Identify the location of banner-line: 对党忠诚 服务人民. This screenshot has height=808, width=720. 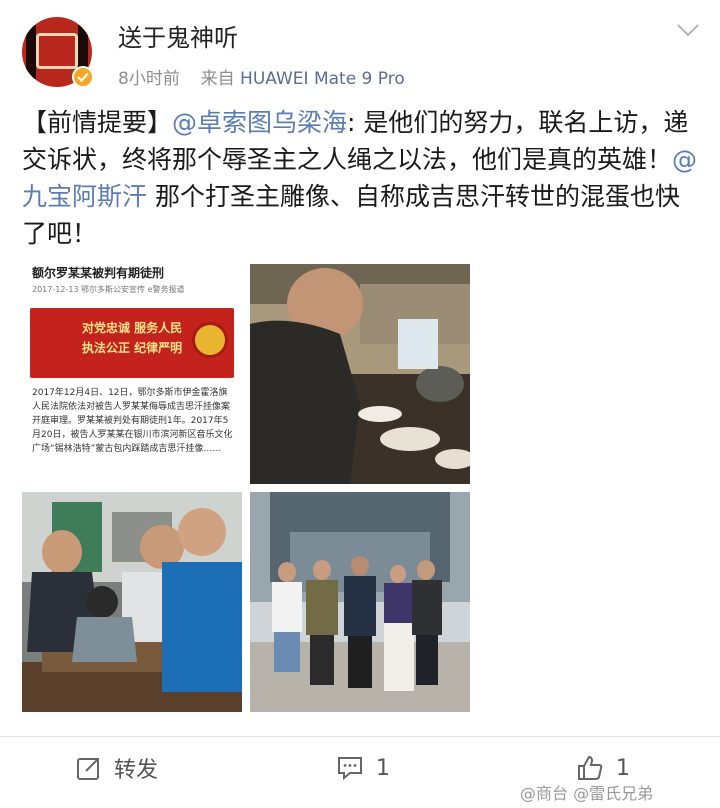
(132, 328).